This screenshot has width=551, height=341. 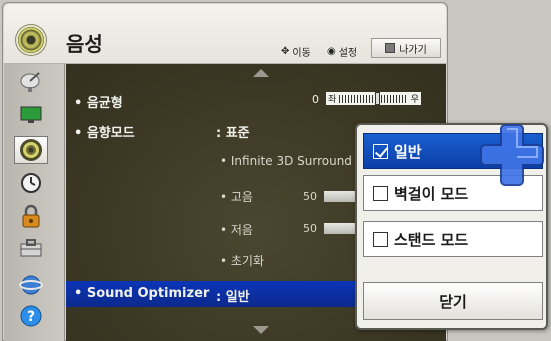 What do you see at coordinates (315, 99) in the screenshot?
I see `balance-value: 0` at bounding box center [315, 99].